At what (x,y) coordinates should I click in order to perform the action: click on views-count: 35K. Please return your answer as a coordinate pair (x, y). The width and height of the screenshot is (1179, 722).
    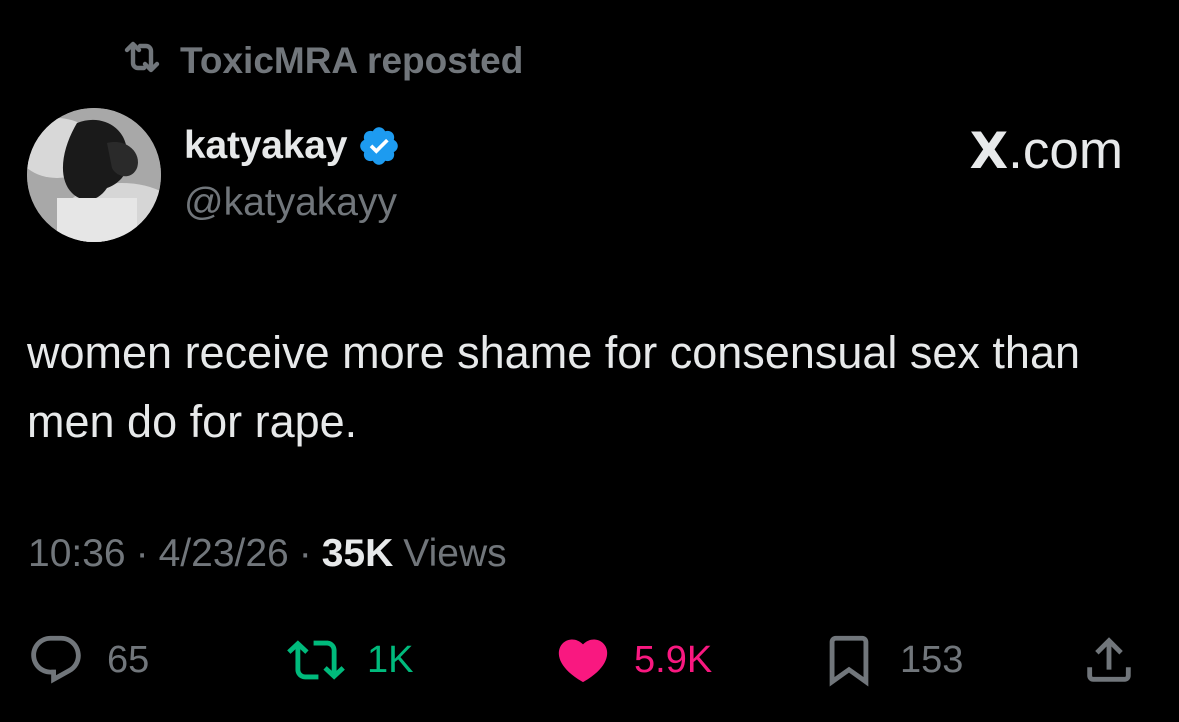
    Looking at the image, I should click on (357, 553).